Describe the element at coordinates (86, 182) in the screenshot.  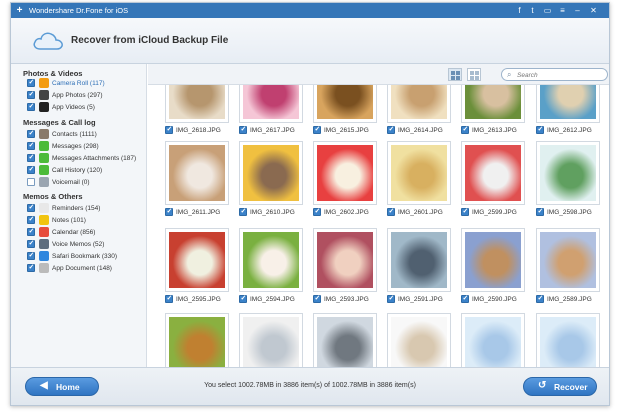
I see `sidebar-item: Voicemail (0)` at that location.